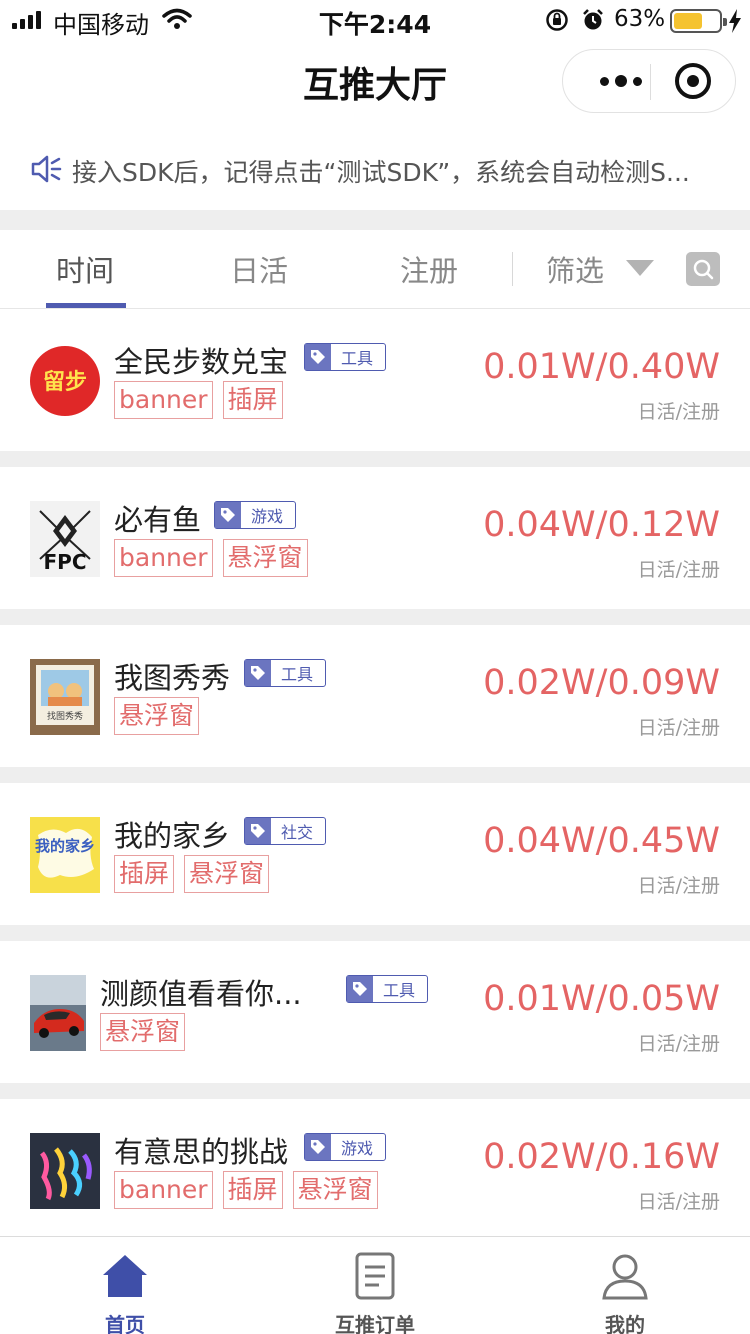 This screenshot has width=750, height=1334. What do you see at coordinates (85, 269) in the screenshot?
I see `tab-time: 时间` at bounding box center [85, 269].